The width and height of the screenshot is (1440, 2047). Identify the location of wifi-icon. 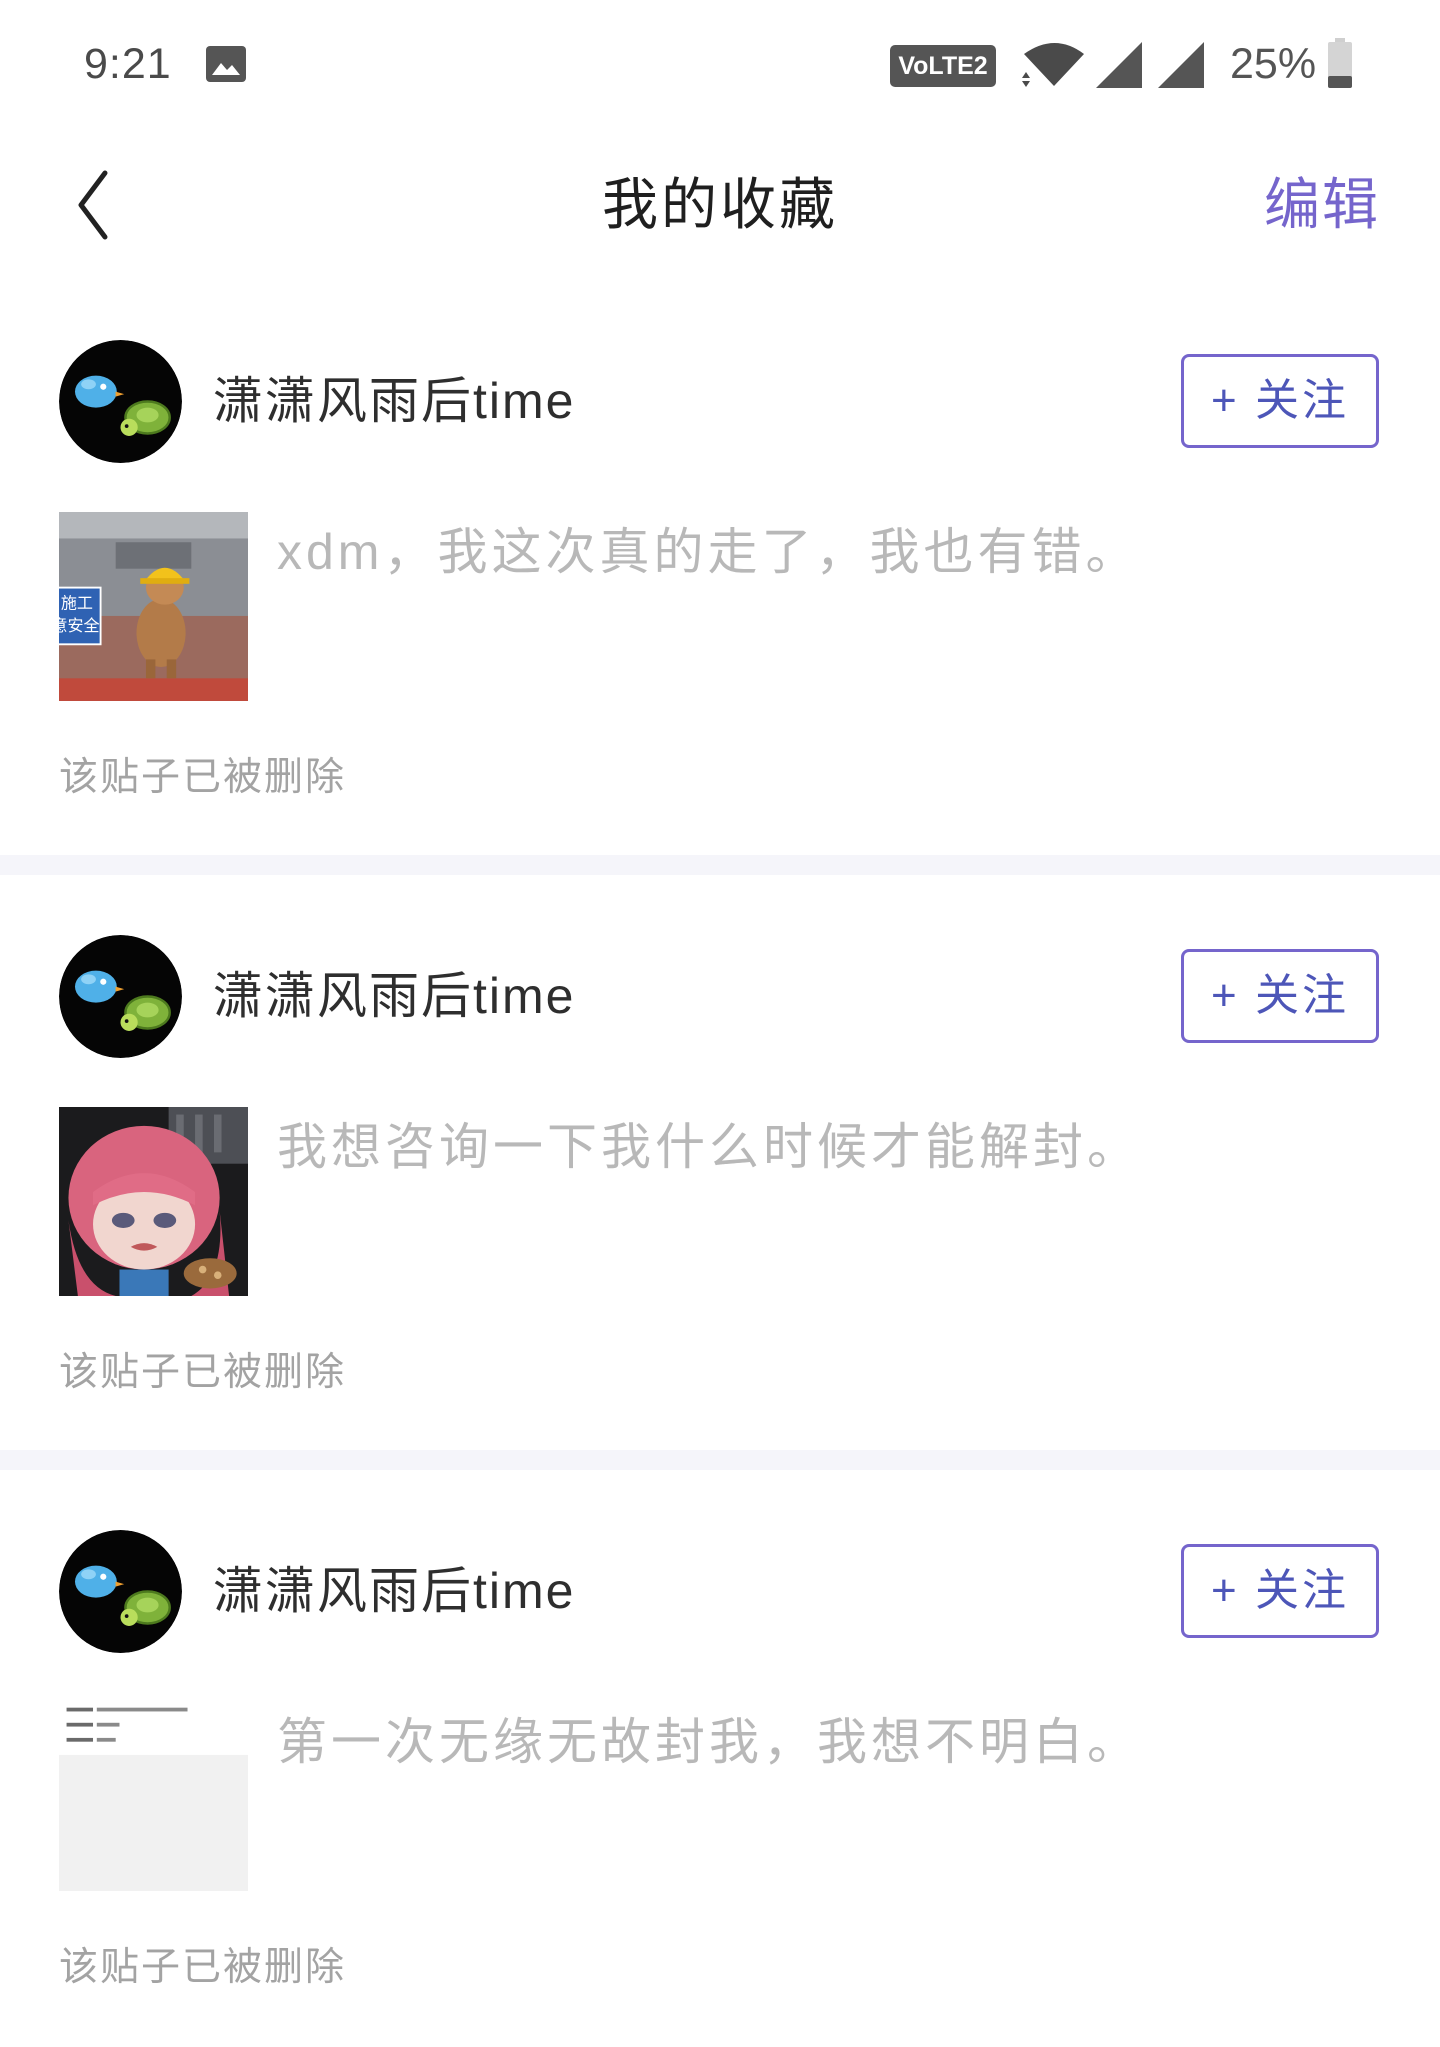
(1053, 64).